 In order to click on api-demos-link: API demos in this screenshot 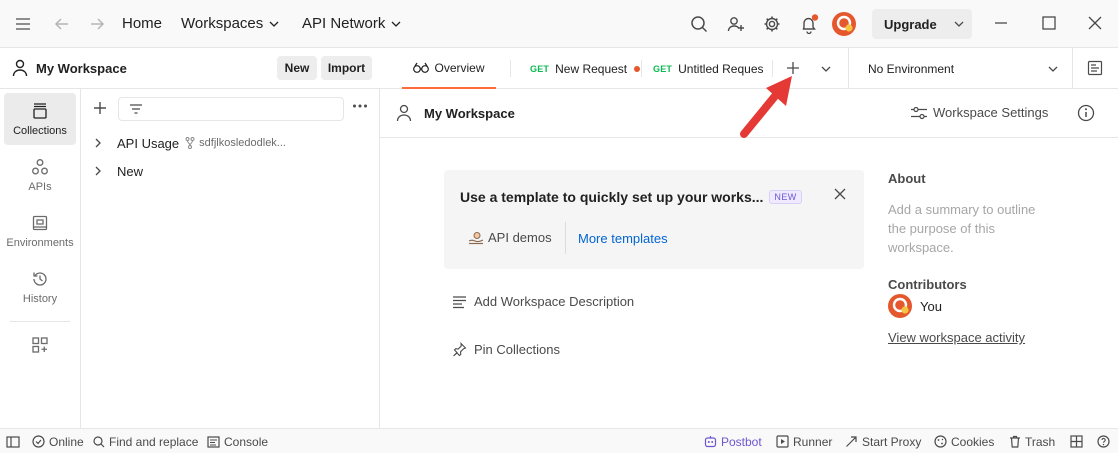, I will do `click(510, 237)`.